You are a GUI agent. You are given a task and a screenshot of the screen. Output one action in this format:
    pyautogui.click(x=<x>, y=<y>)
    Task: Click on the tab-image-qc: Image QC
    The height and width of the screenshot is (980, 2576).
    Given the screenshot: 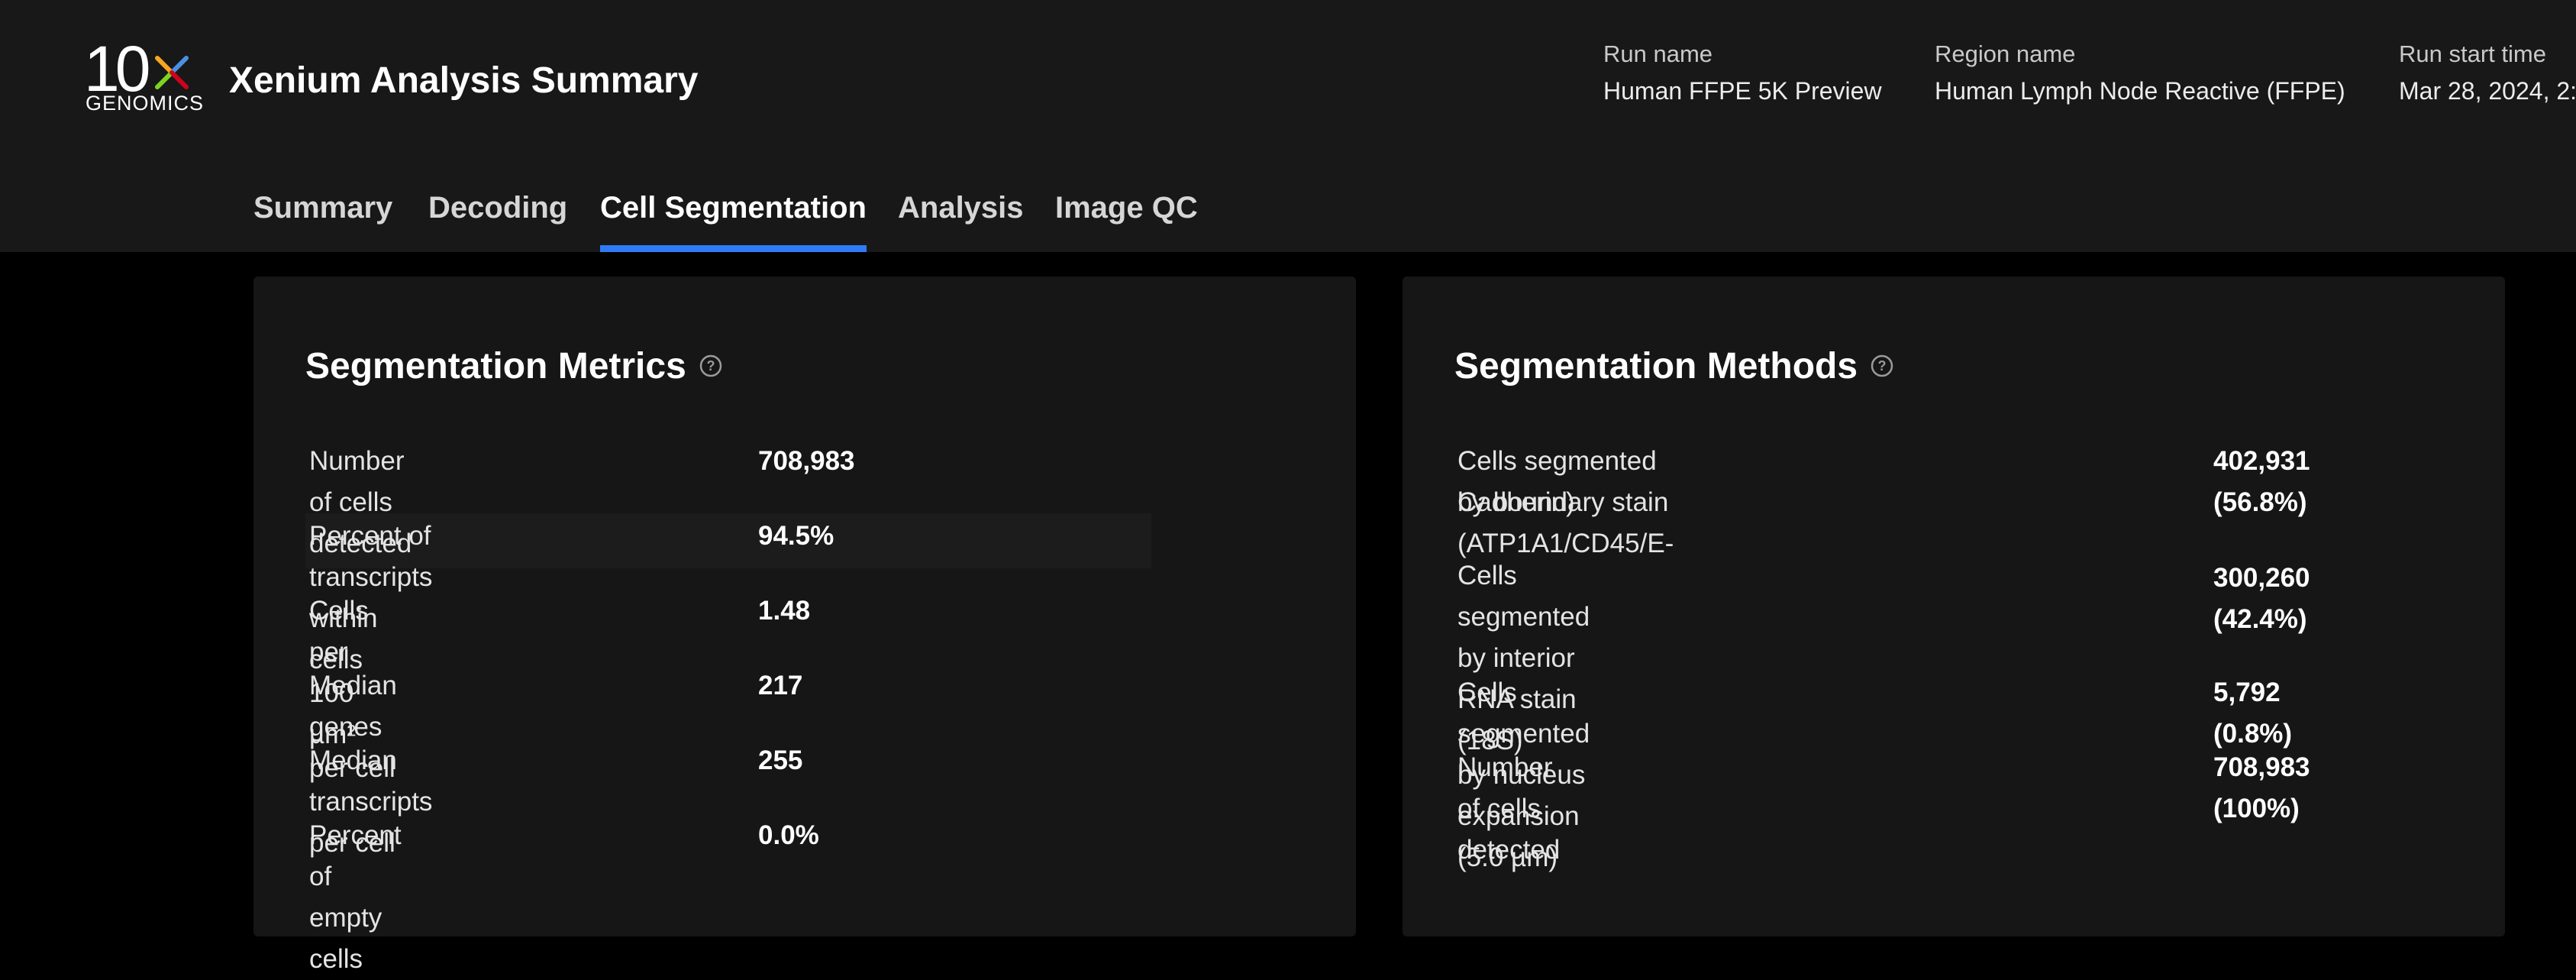 What is the action you would take?
    pyautogui.click(x=1126, y=221)
    